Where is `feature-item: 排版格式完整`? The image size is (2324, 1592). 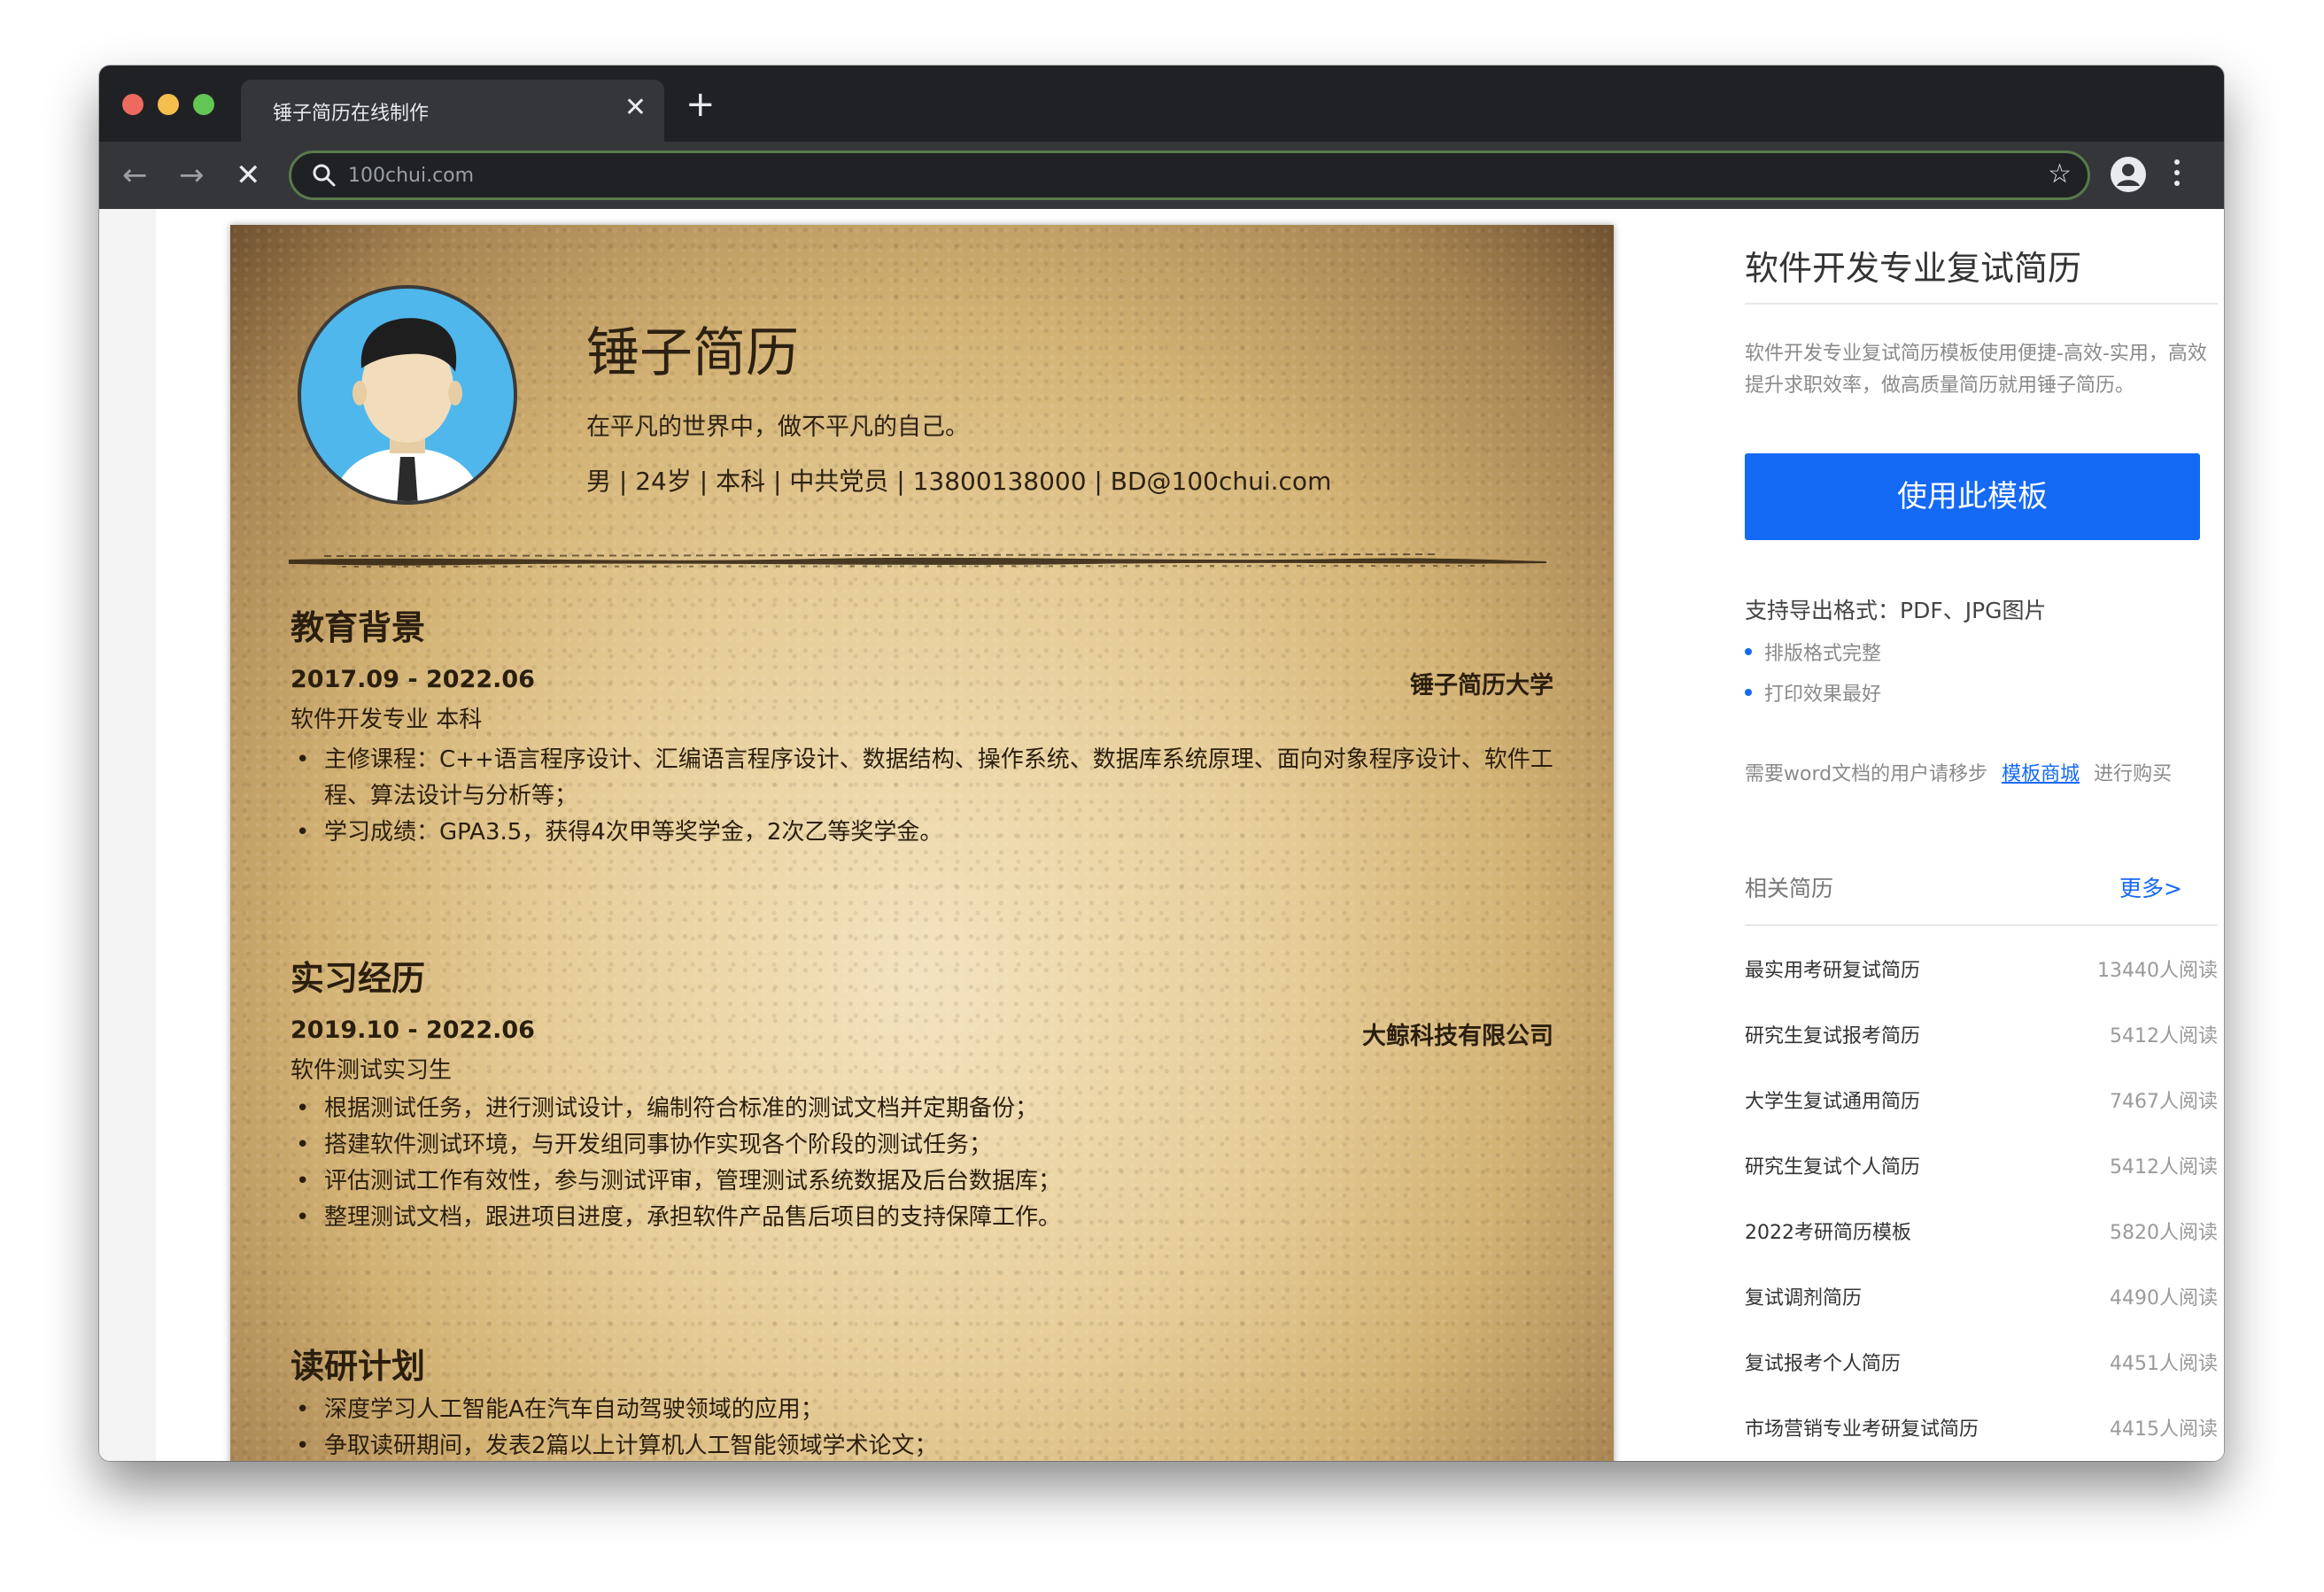 feature-item: 排版格式完整 is located at coordinates (1813, 652).